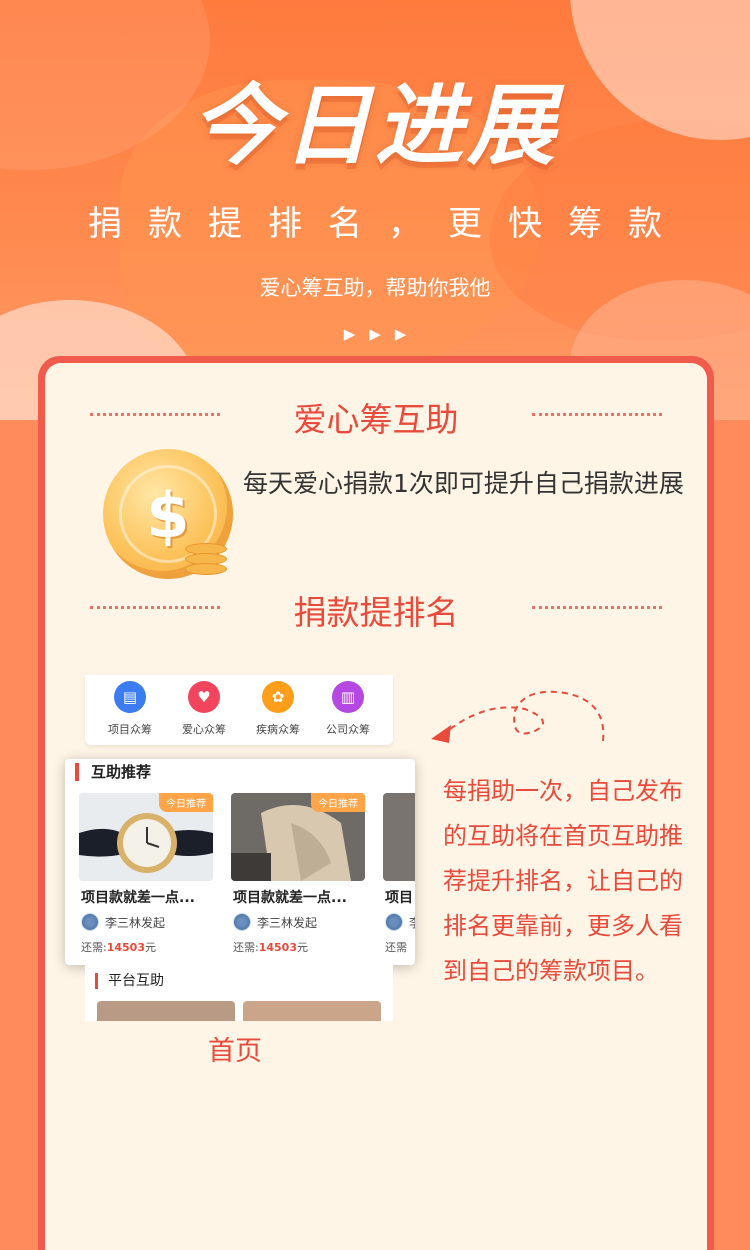 This screenshot has height=1250, width=750. What do you see at coordinates (375, 288) in the screenshot?
I see `hero-tagline: 爱心筹互助，帮助你我他` at bounding box center [375, 288].